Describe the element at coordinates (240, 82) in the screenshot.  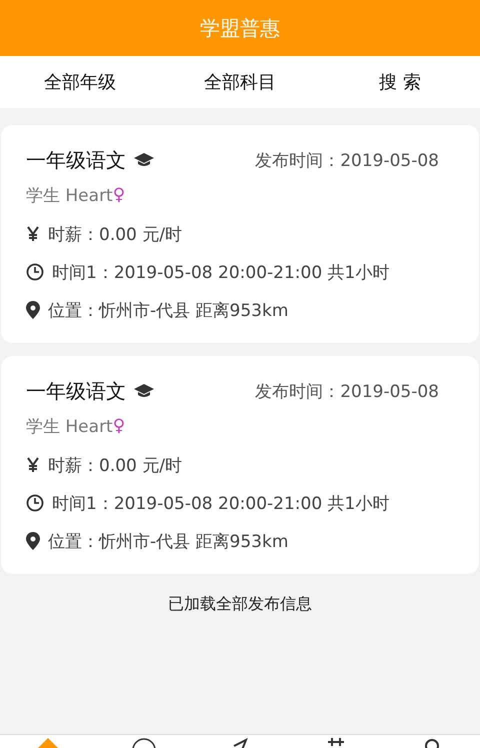
I see `filter-tab: 全部科目` at that location.